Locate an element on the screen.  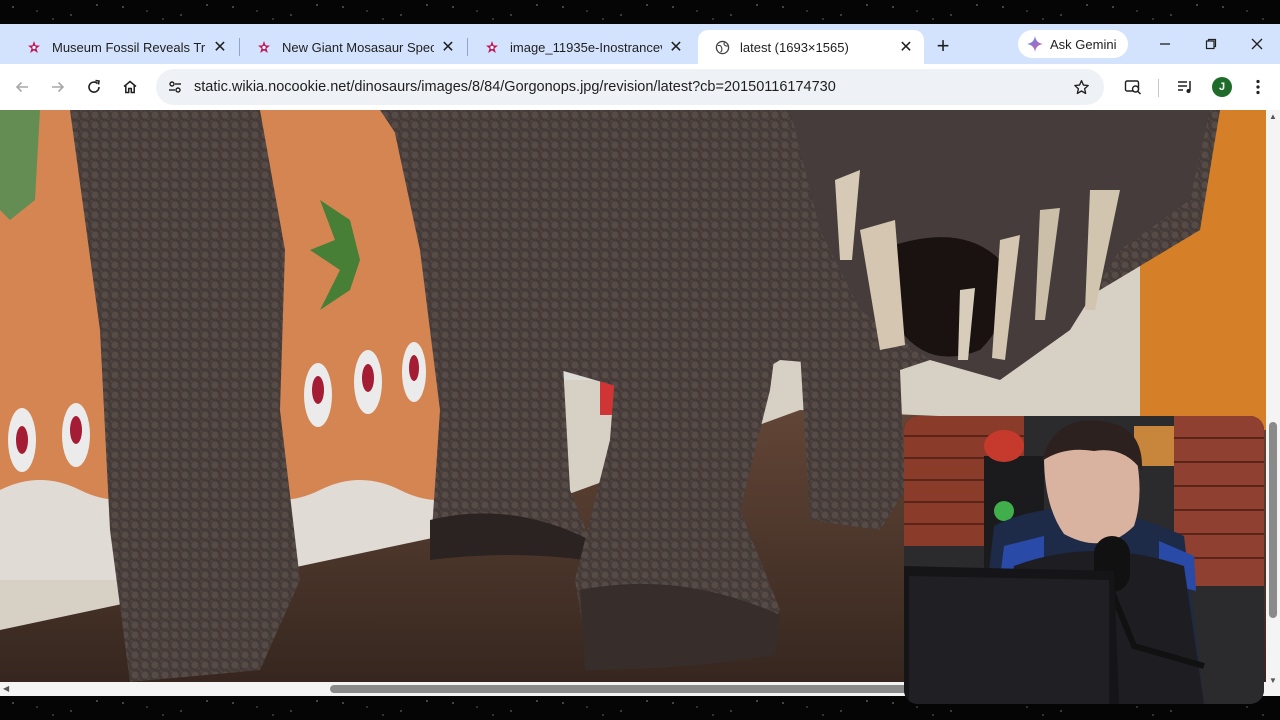
forward-icon is located at coordinates (58, 87).